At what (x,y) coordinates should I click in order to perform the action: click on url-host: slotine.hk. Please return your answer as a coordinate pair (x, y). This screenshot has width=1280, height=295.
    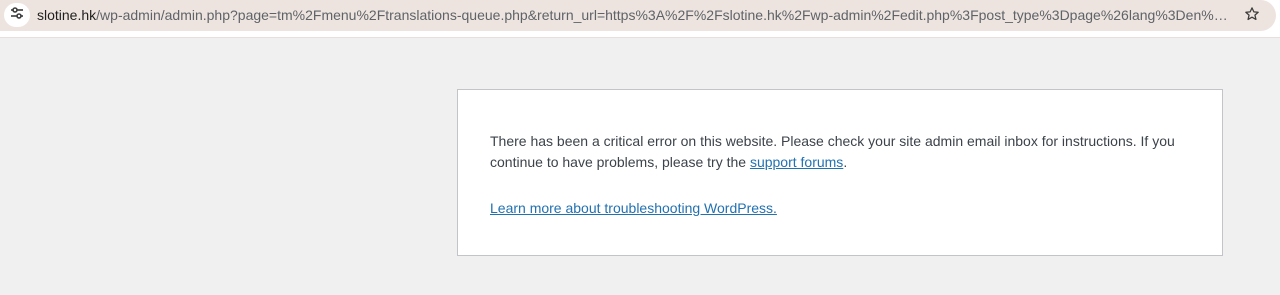
    Looking at the image, I should click on (67, 15).